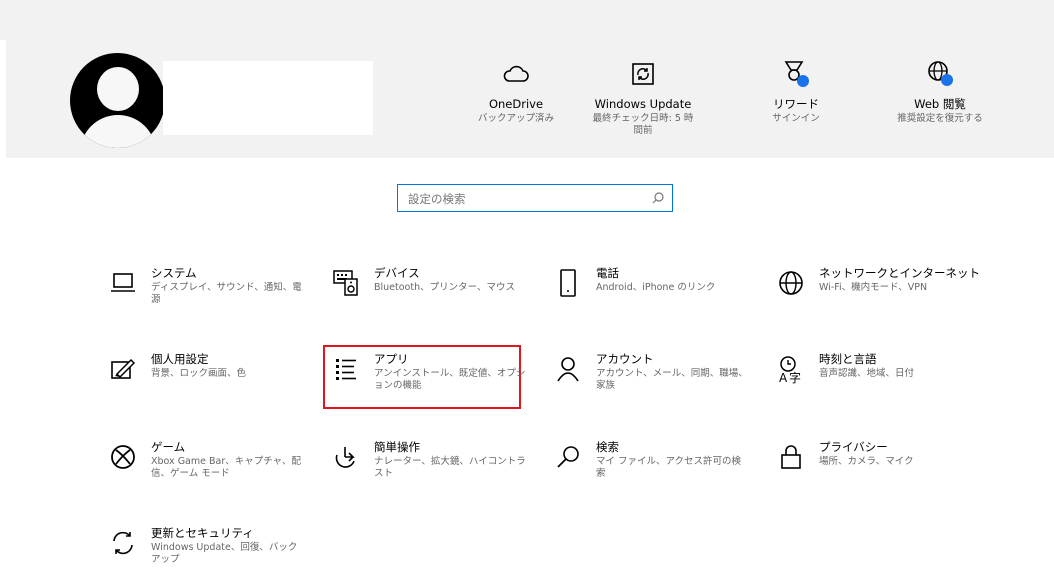 This screenshot has height=568, width=1054. I want to click on header-web-browsing: Web 閲覧 推奨設定を復元する, so click(940, 91).